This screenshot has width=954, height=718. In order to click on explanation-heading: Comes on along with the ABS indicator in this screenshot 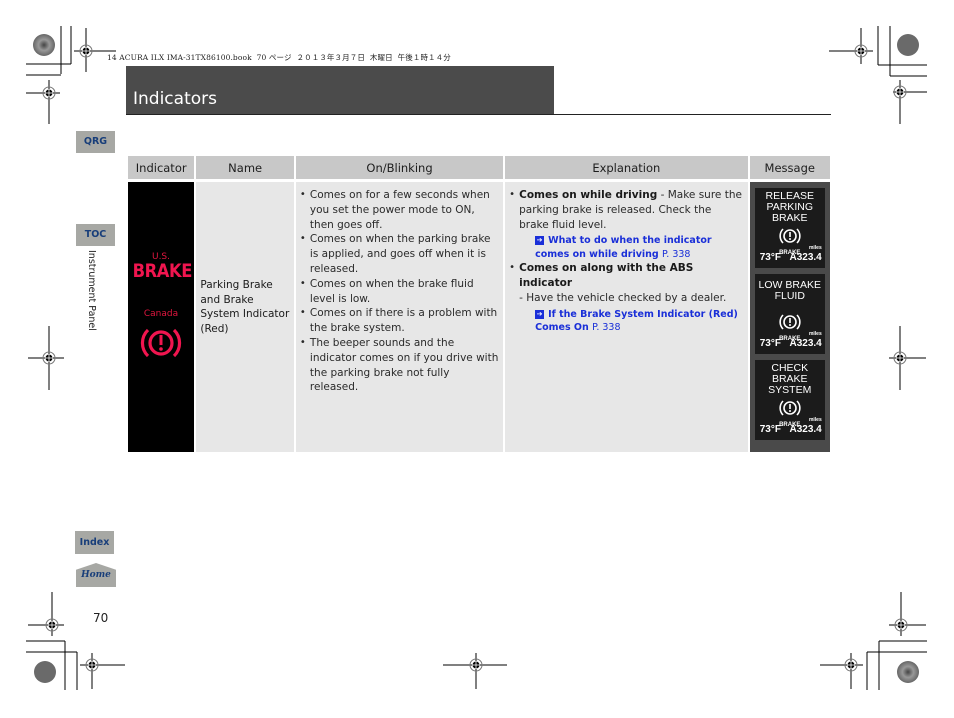, I will do `click(606, 276)`.